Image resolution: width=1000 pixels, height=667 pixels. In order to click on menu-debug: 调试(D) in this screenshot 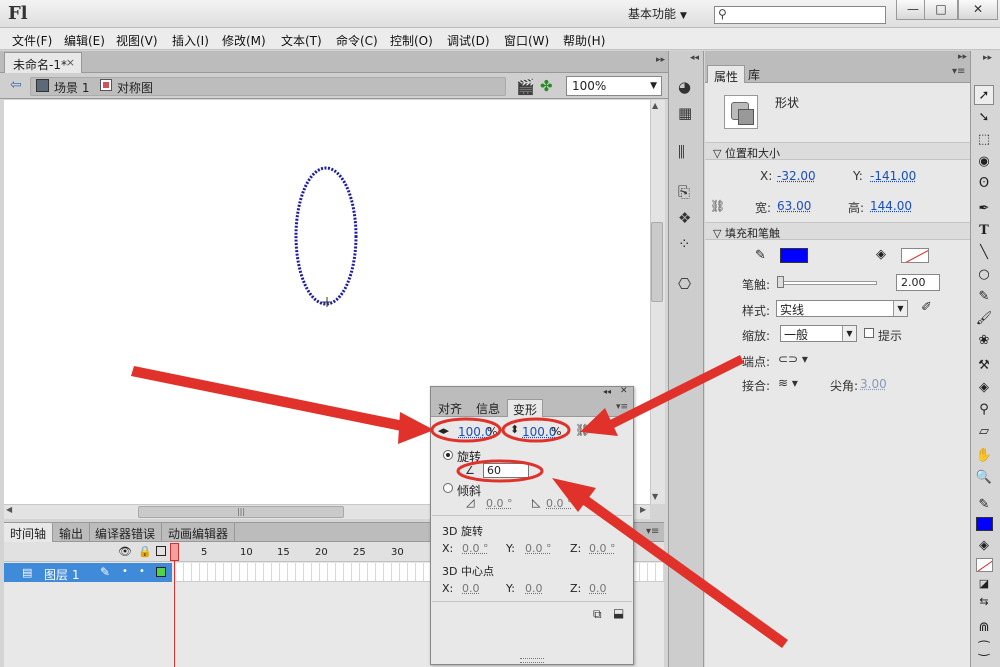, I will do `click(468, 40)`.